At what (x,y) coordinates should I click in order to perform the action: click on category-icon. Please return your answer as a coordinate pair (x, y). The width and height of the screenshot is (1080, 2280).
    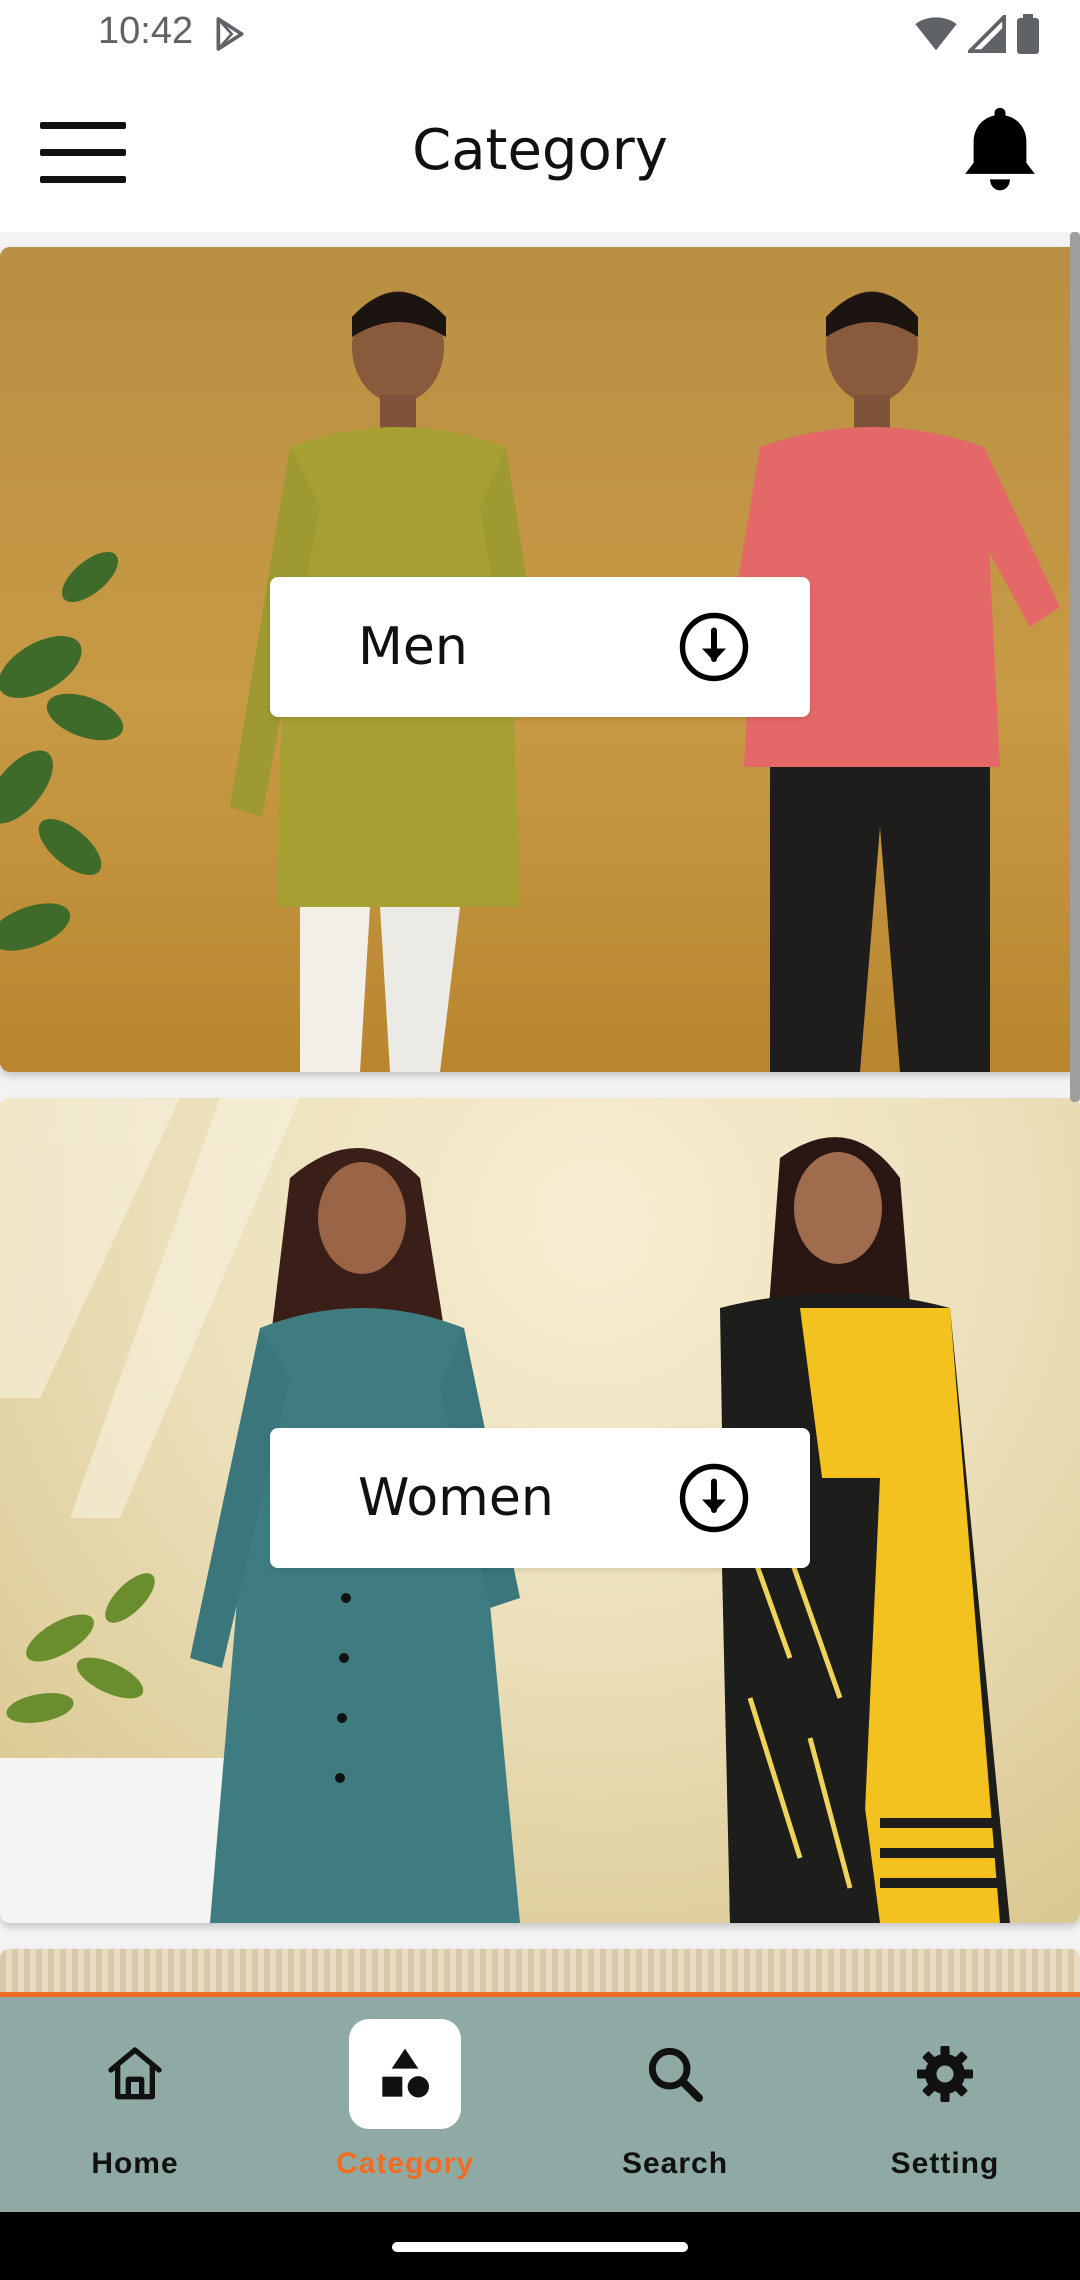
    Looking at the image, I should click on (405, 2073).